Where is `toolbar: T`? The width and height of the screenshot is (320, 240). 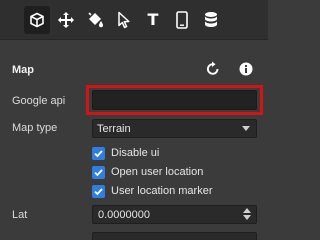 toolbar: T is located at coordinates (134, 20).